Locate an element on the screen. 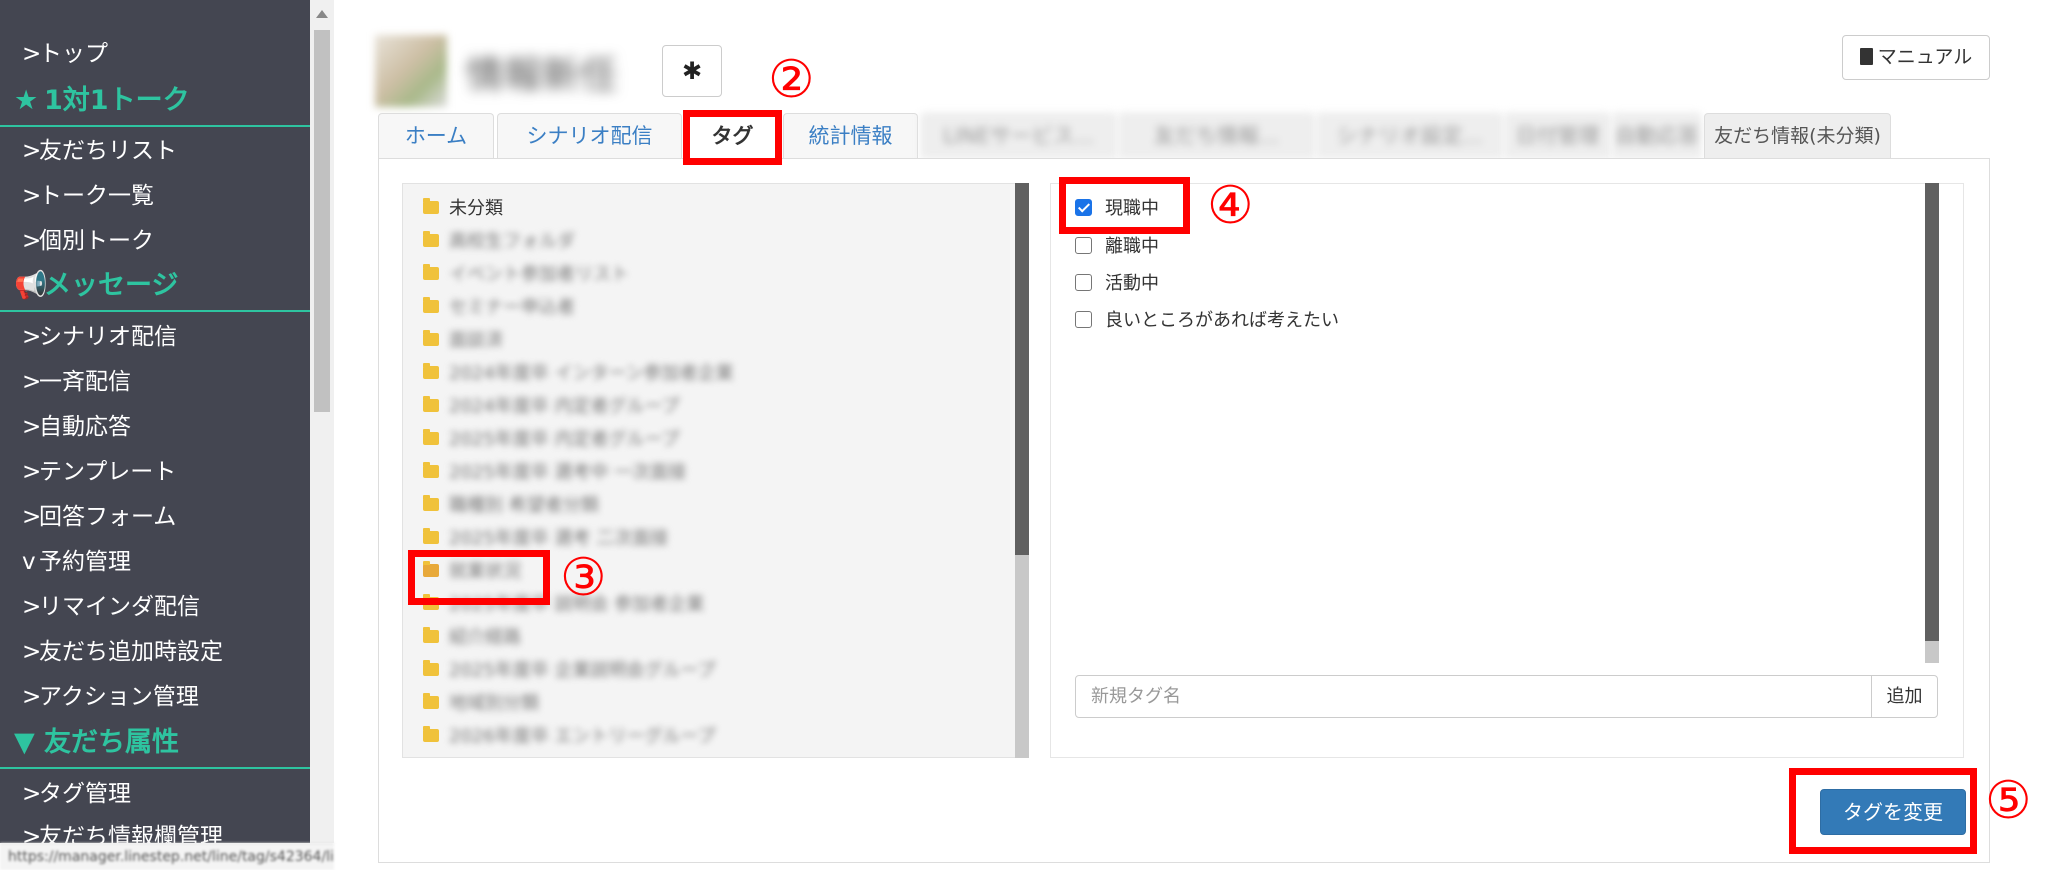 The image size is (2060, 870). folder-item: 地域別分類 is located at coordinates (481, 704).